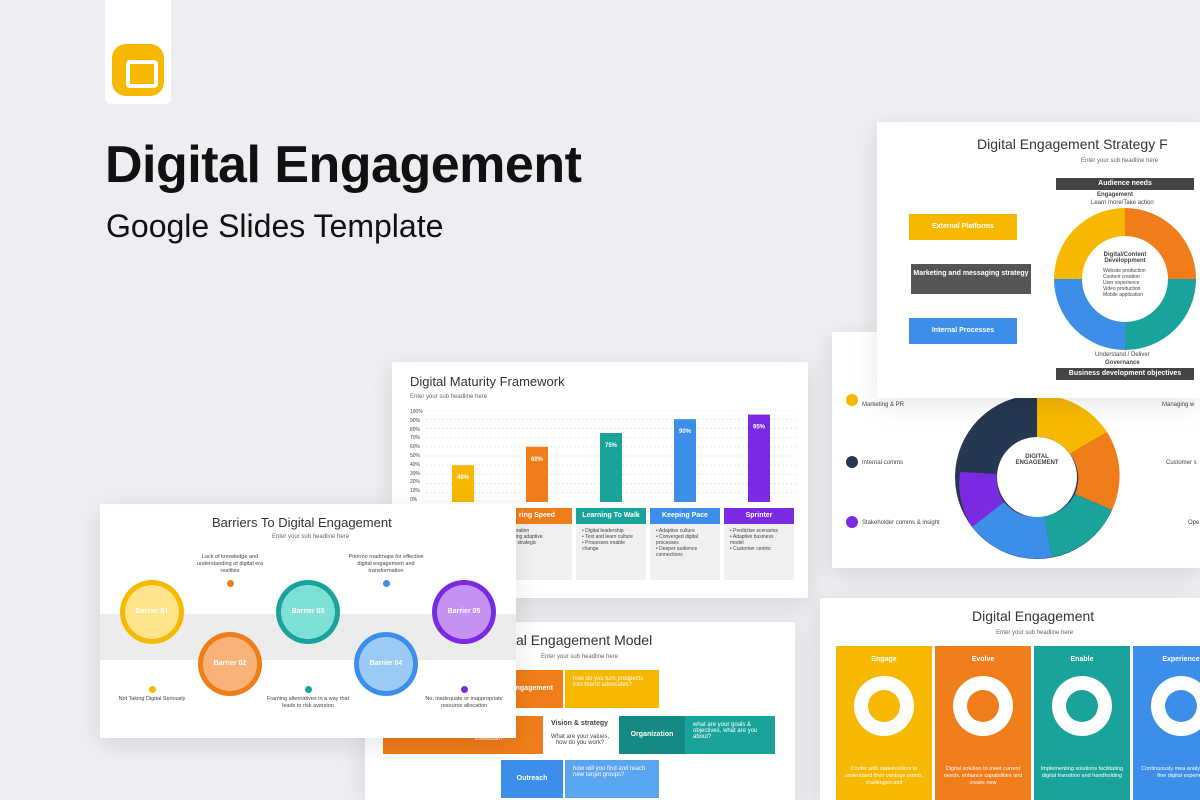 The image size is (1200, 800). Describe the element at coordinates (415, 438) in the screenshot. I see `y-tick: 70%` at that location.